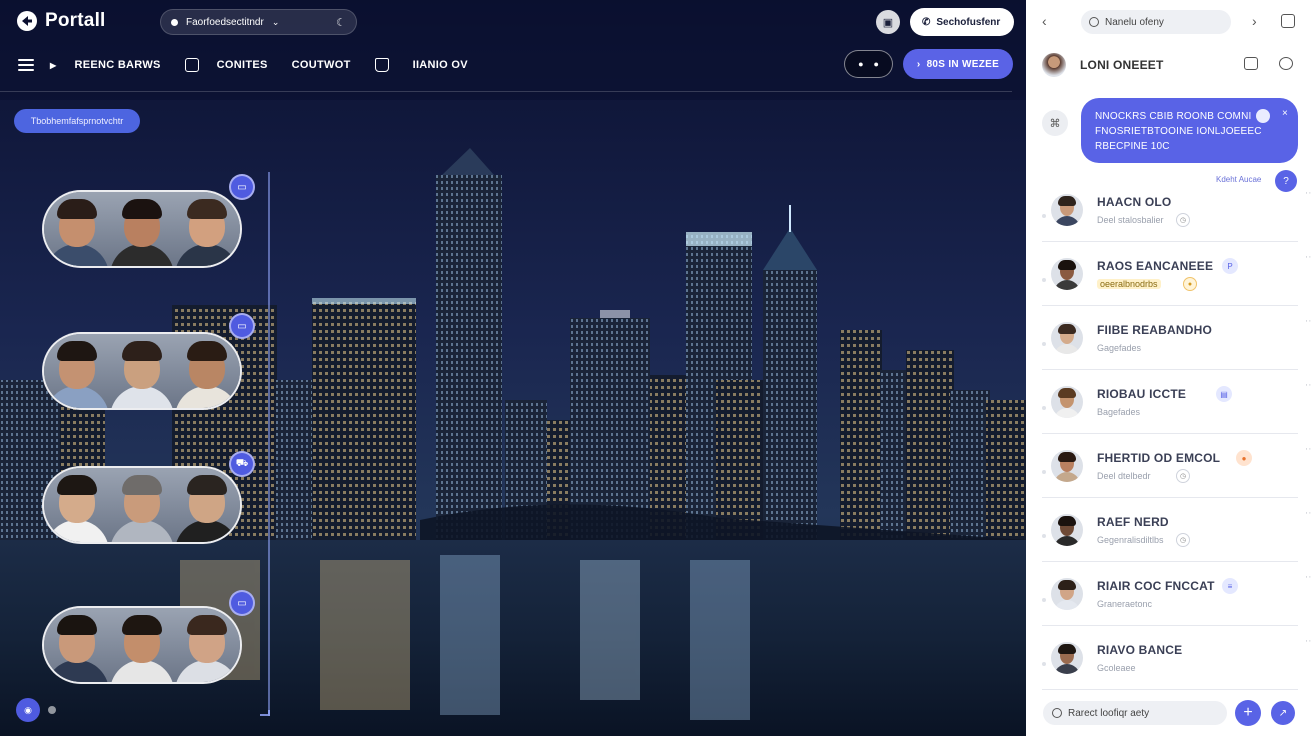  Describe the element at coordinates (1044, 21) in the screenshot. I see `back-arrow-icon: ‹` at that location.